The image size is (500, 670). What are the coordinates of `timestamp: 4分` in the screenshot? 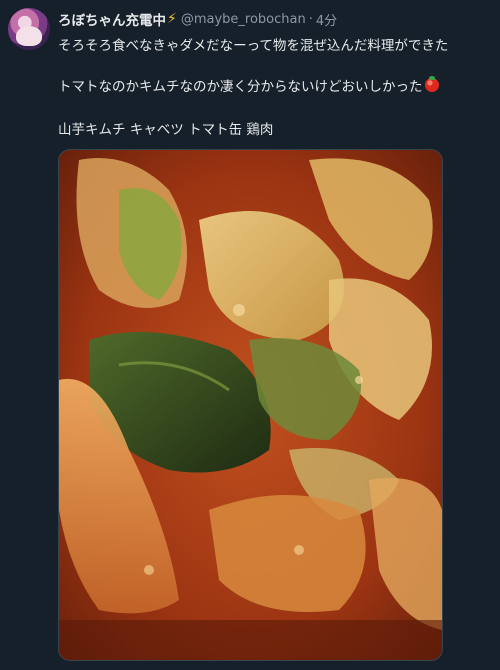 It's located at (326, 19).